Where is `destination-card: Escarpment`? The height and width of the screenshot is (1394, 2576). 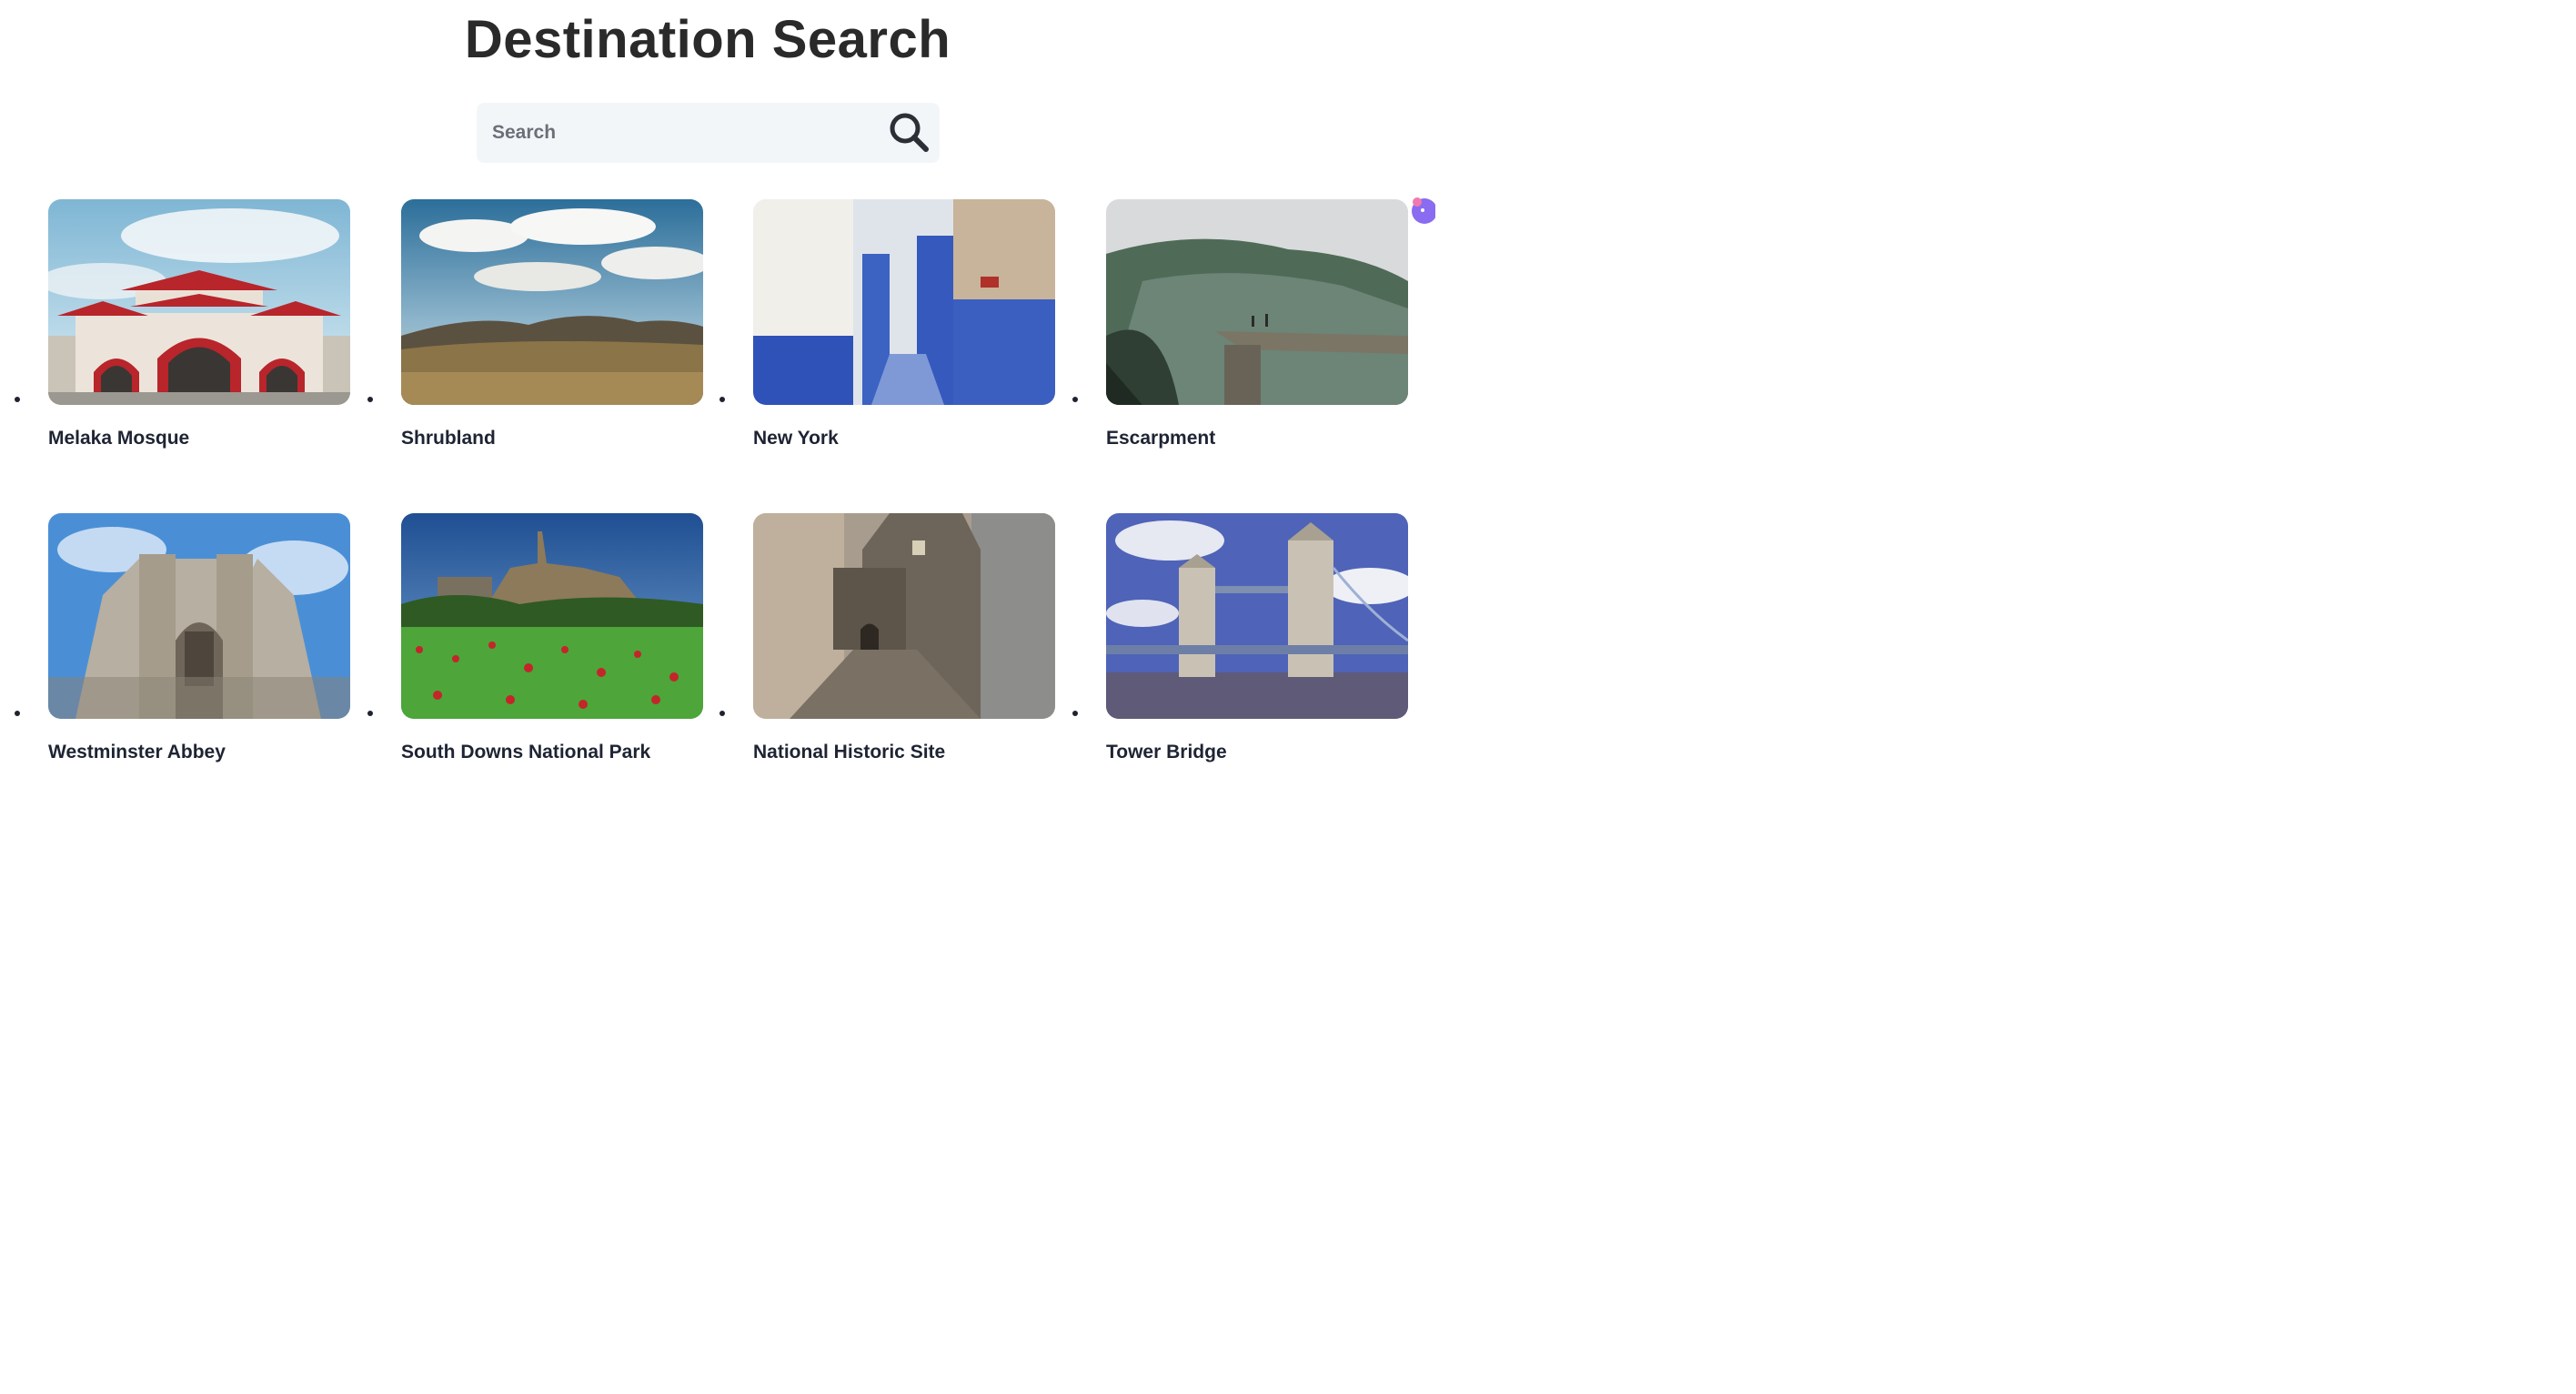 destination-card: Escarpment is located at coordinates (1241, 331).